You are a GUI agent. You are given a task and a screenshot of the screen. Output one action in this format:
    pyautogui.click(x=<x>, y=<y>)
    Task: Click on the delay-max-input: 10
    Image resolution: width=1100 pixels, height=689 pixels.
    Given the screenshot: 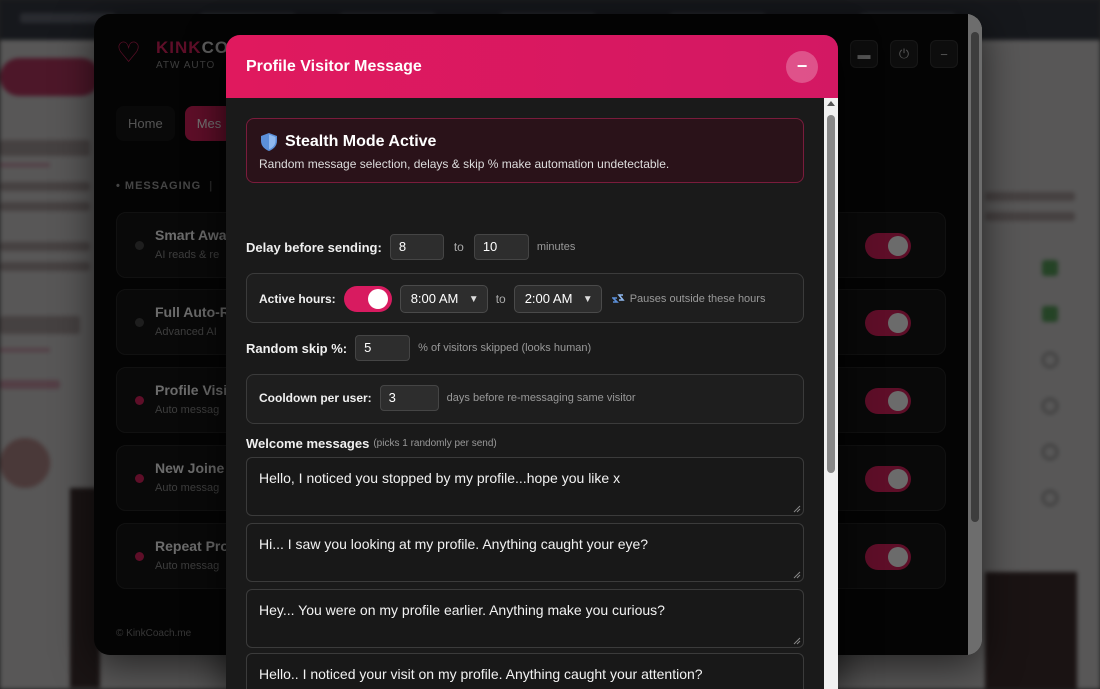 What is the action you would take?
    pyautogui.click(x=501, y=247)
    